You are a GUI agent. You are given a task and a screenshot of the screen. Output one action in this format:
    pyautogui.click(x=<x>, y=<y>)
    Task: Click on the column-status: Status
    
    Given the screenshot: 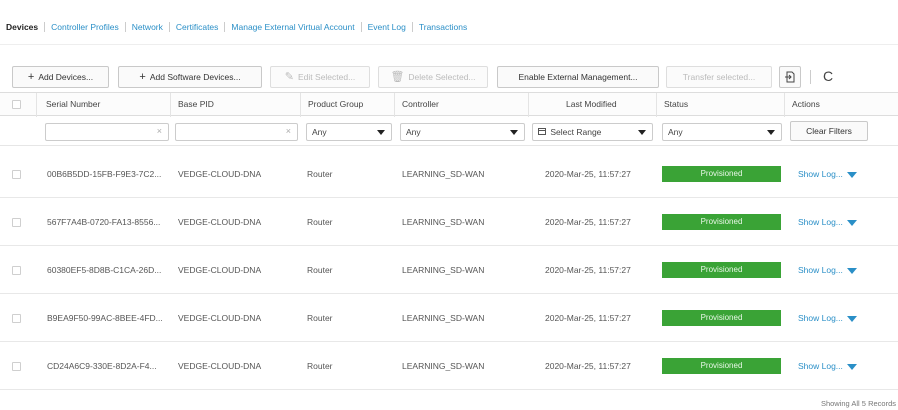 What is the action you would take?
    pyautogui.click(x=676, y=104)
    